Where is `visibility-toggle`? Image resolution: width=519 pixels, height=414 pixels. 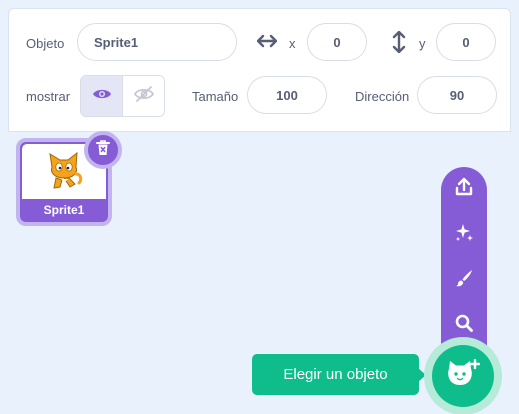 visibility-toggle is located at coordinates (122, 96).